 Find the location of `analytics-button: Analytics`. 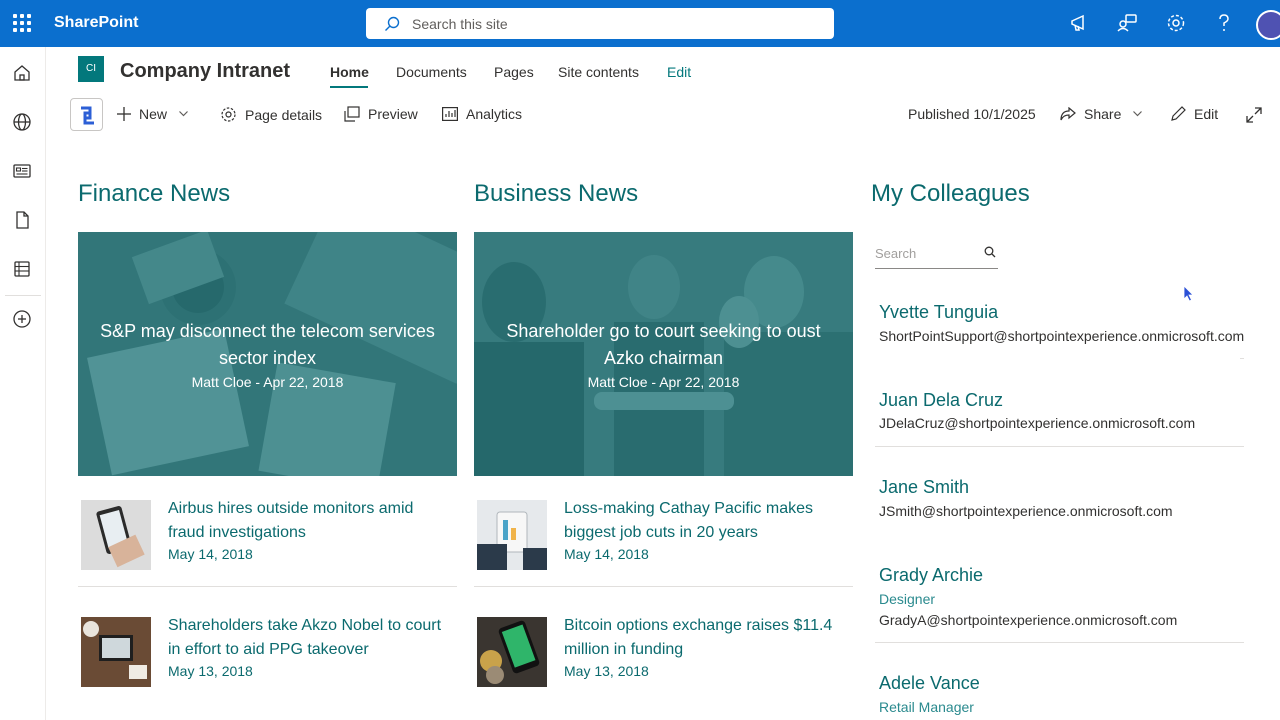

analytics-button: Analytics is located at coordinates (482, 114).